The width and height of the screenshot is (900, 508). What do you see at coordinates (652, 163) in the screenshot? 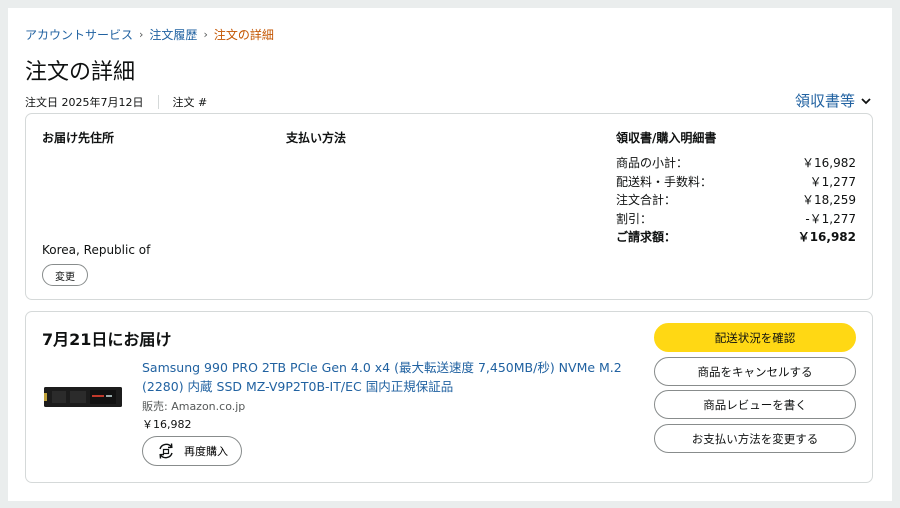
I see `summary-label: 商品の小計：` at bounding box center [652, 163].